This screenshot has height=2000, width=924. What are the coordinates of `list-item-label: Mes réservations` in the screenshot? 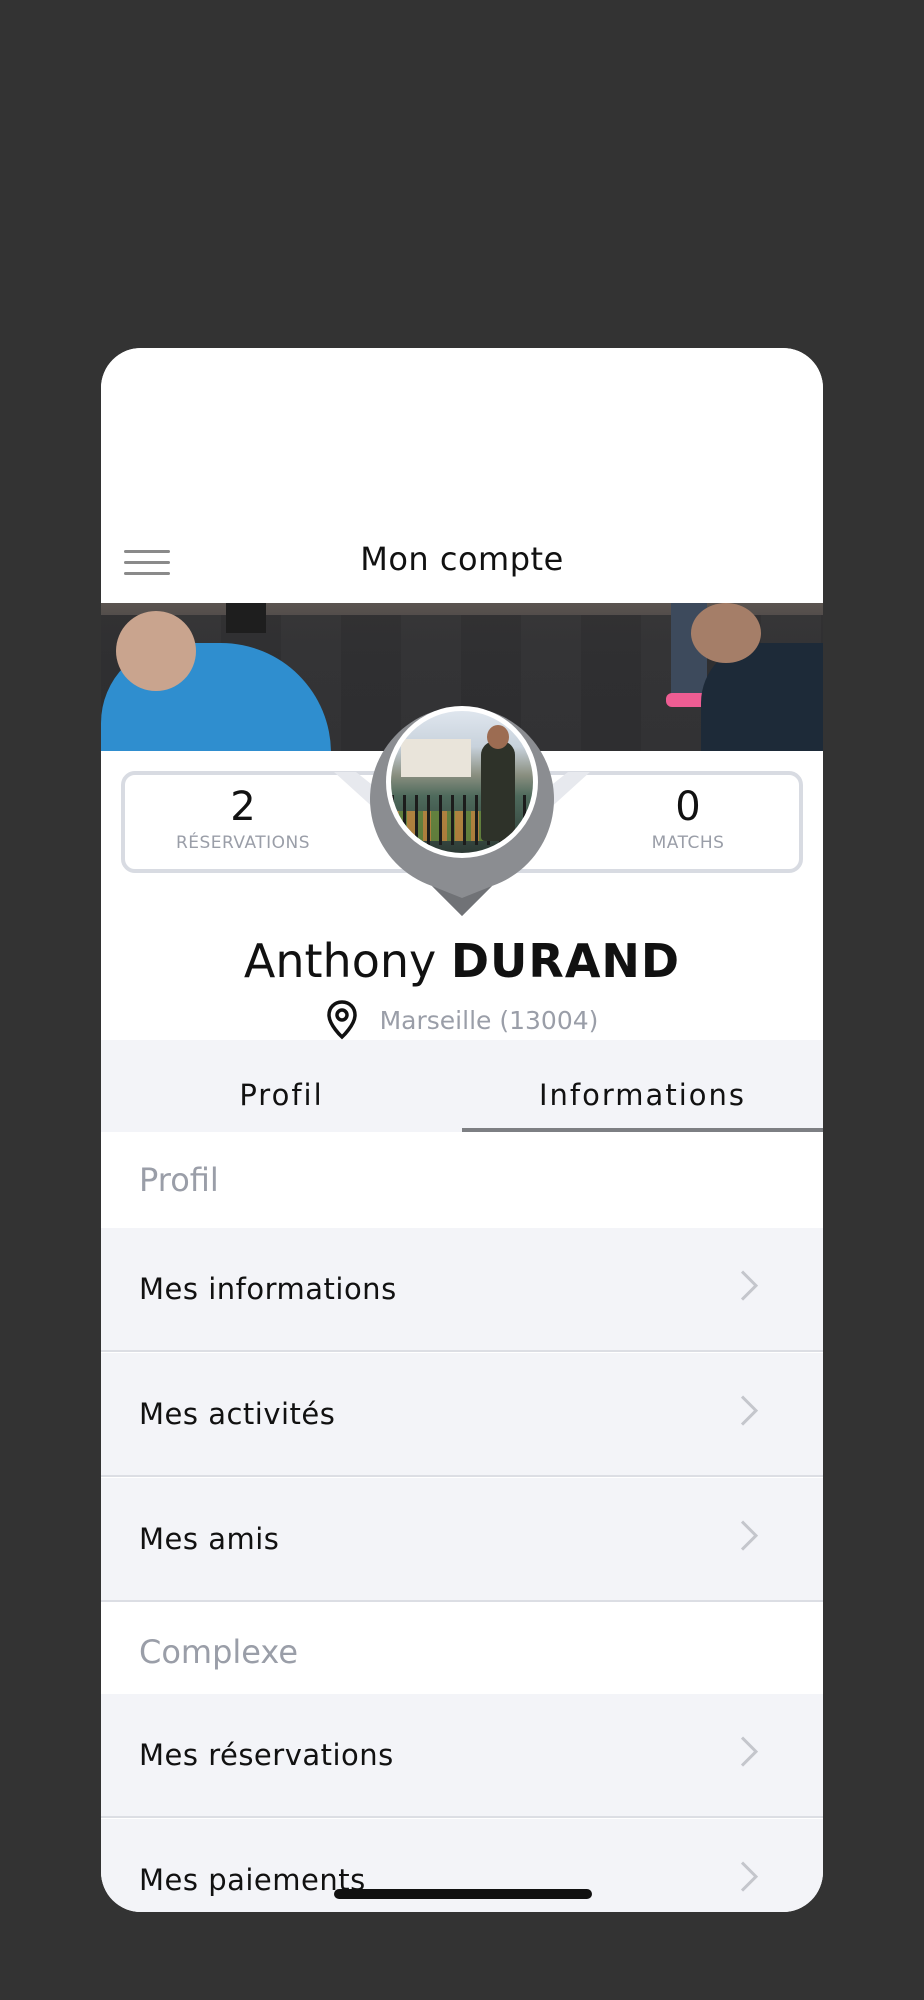 It's located at (266, 1755).